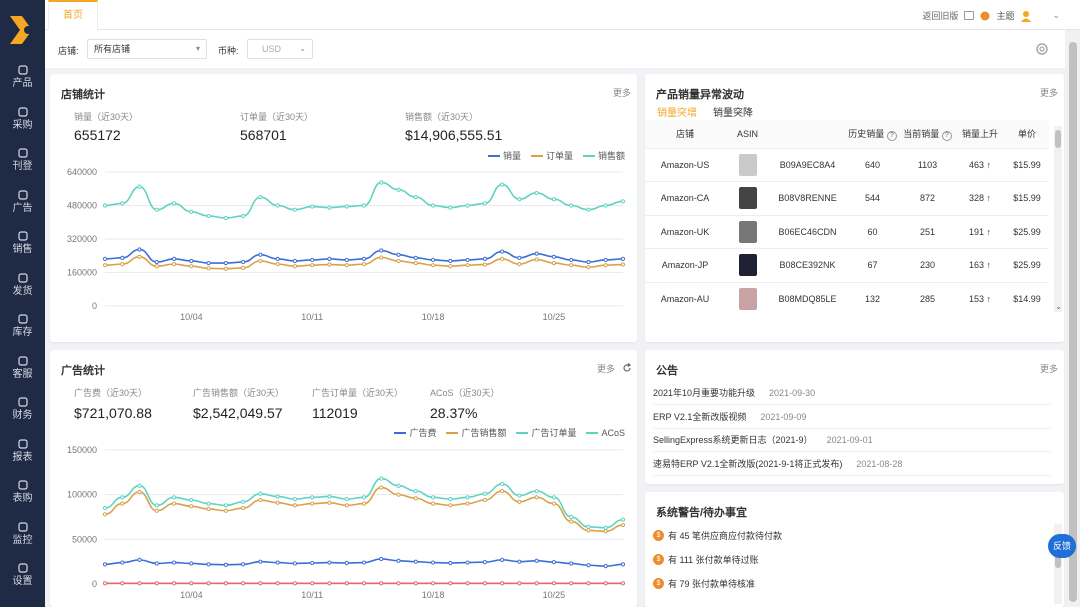  What do you see at coordinates (1062, 546) in the screenshot?
I see `feedback-button: 反馈` at bounding box center [1062, 546].